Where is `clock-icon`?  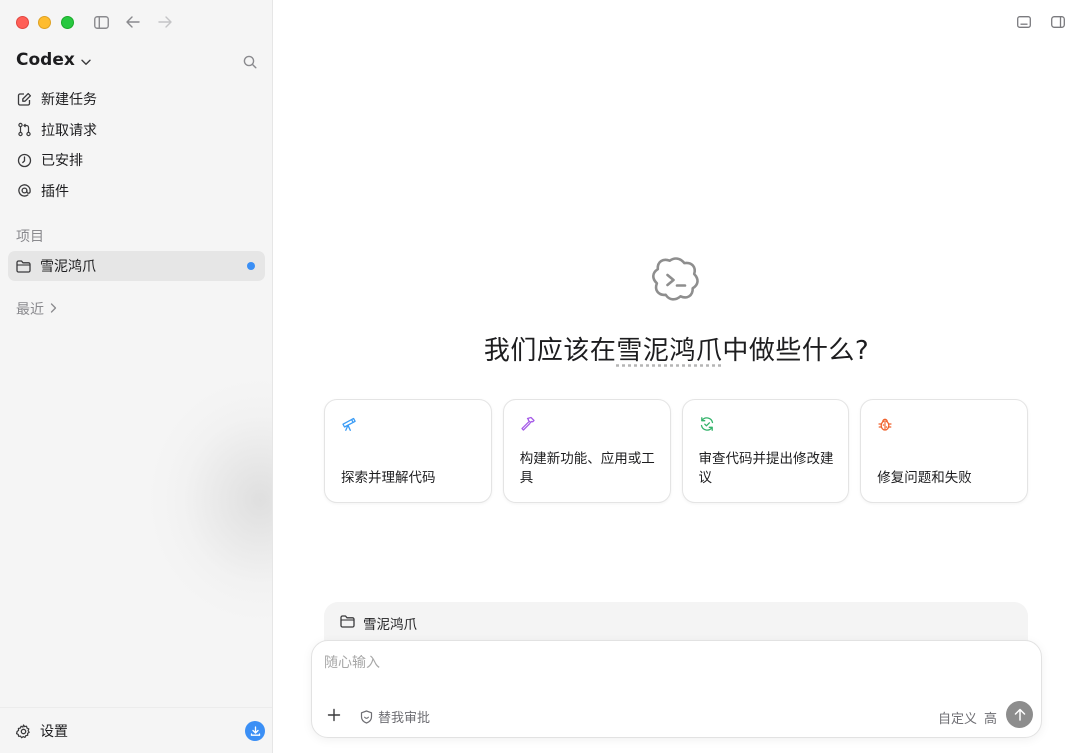 clock-icon is located at coordinates (24, 160).